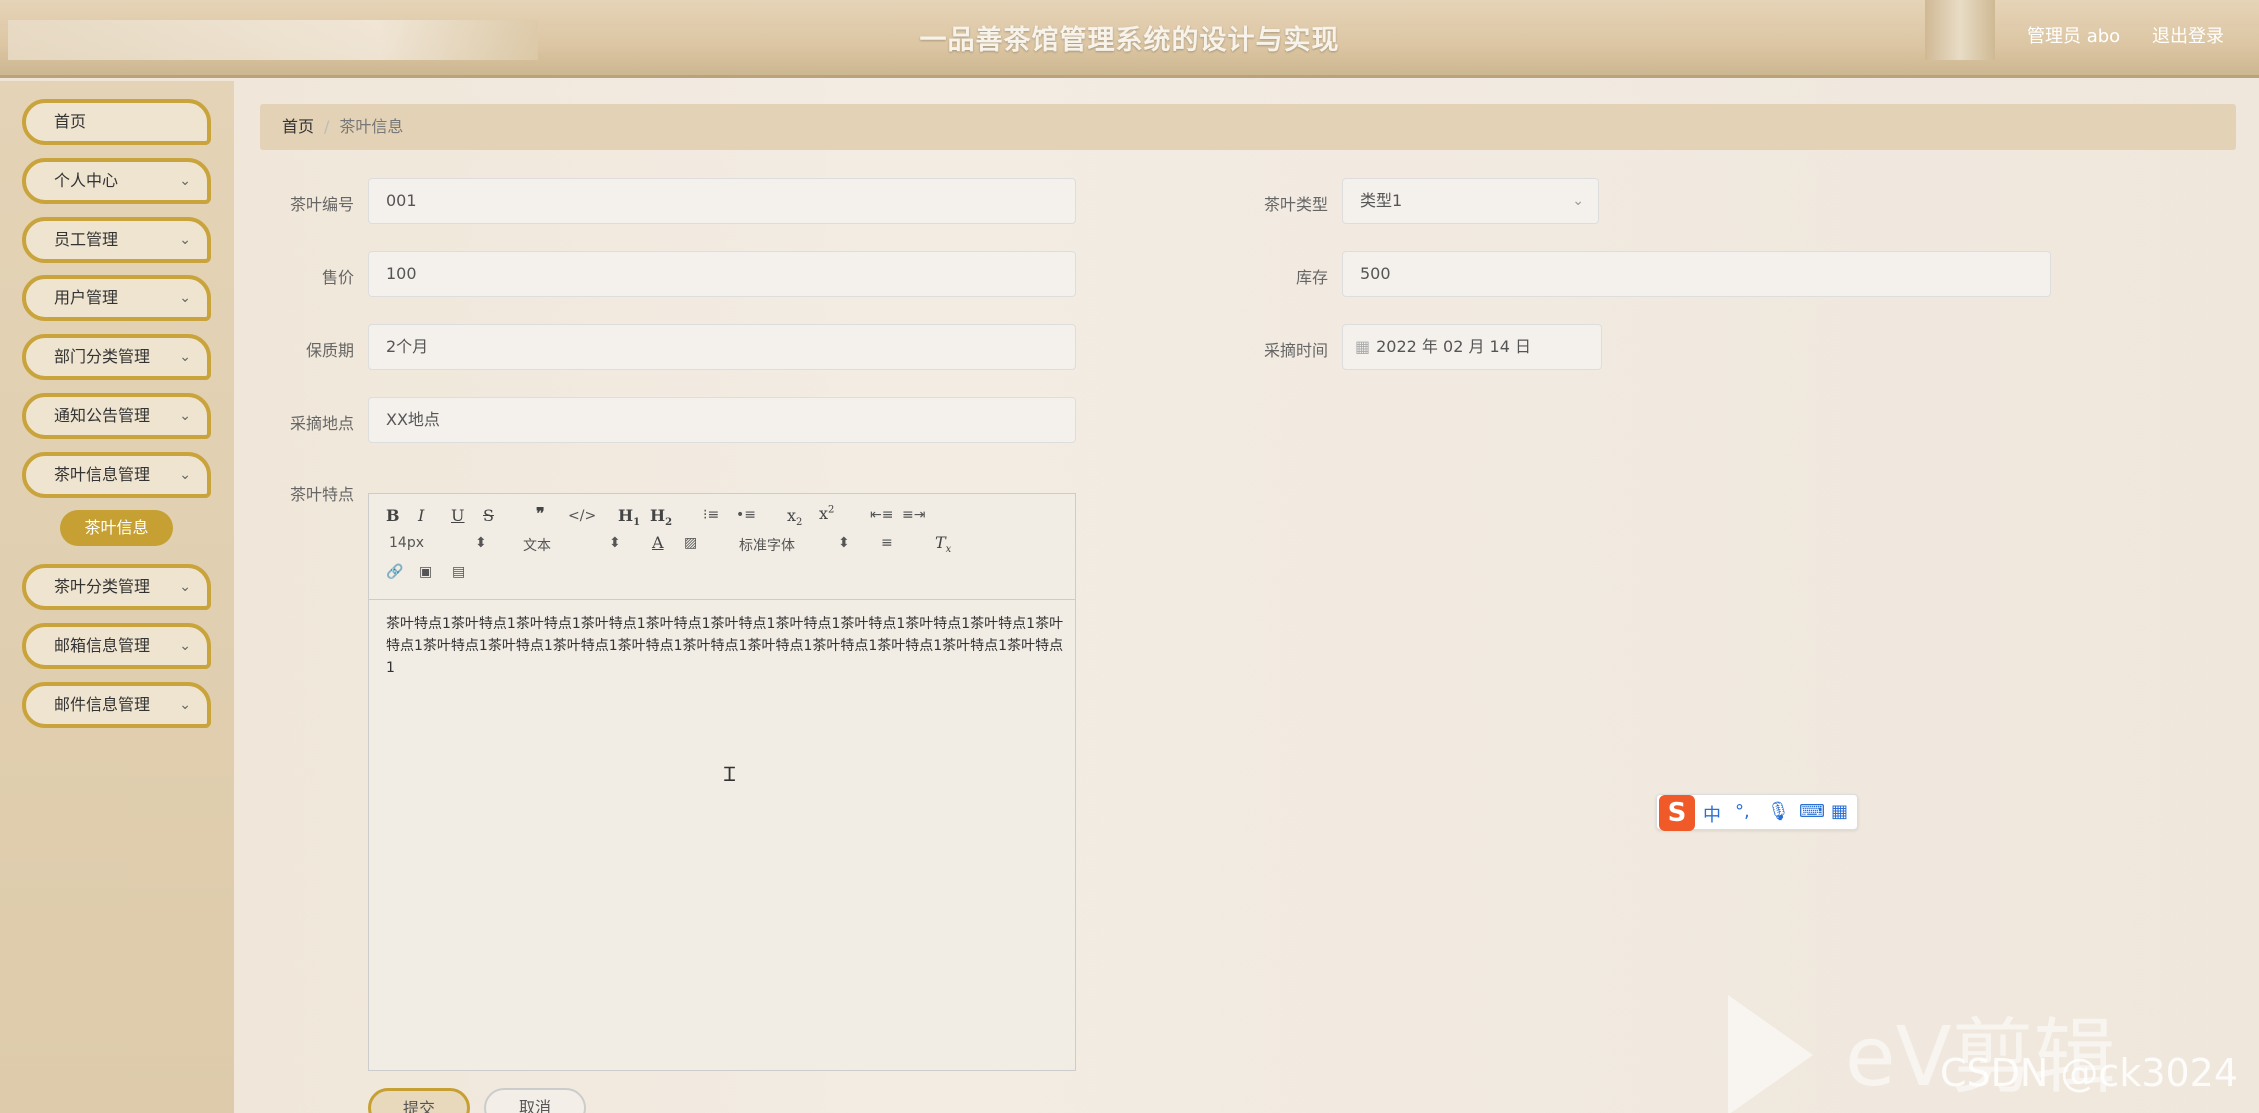  I want to click on csdn-watermark: CSDN @ck3024, so click(2089, 1073).